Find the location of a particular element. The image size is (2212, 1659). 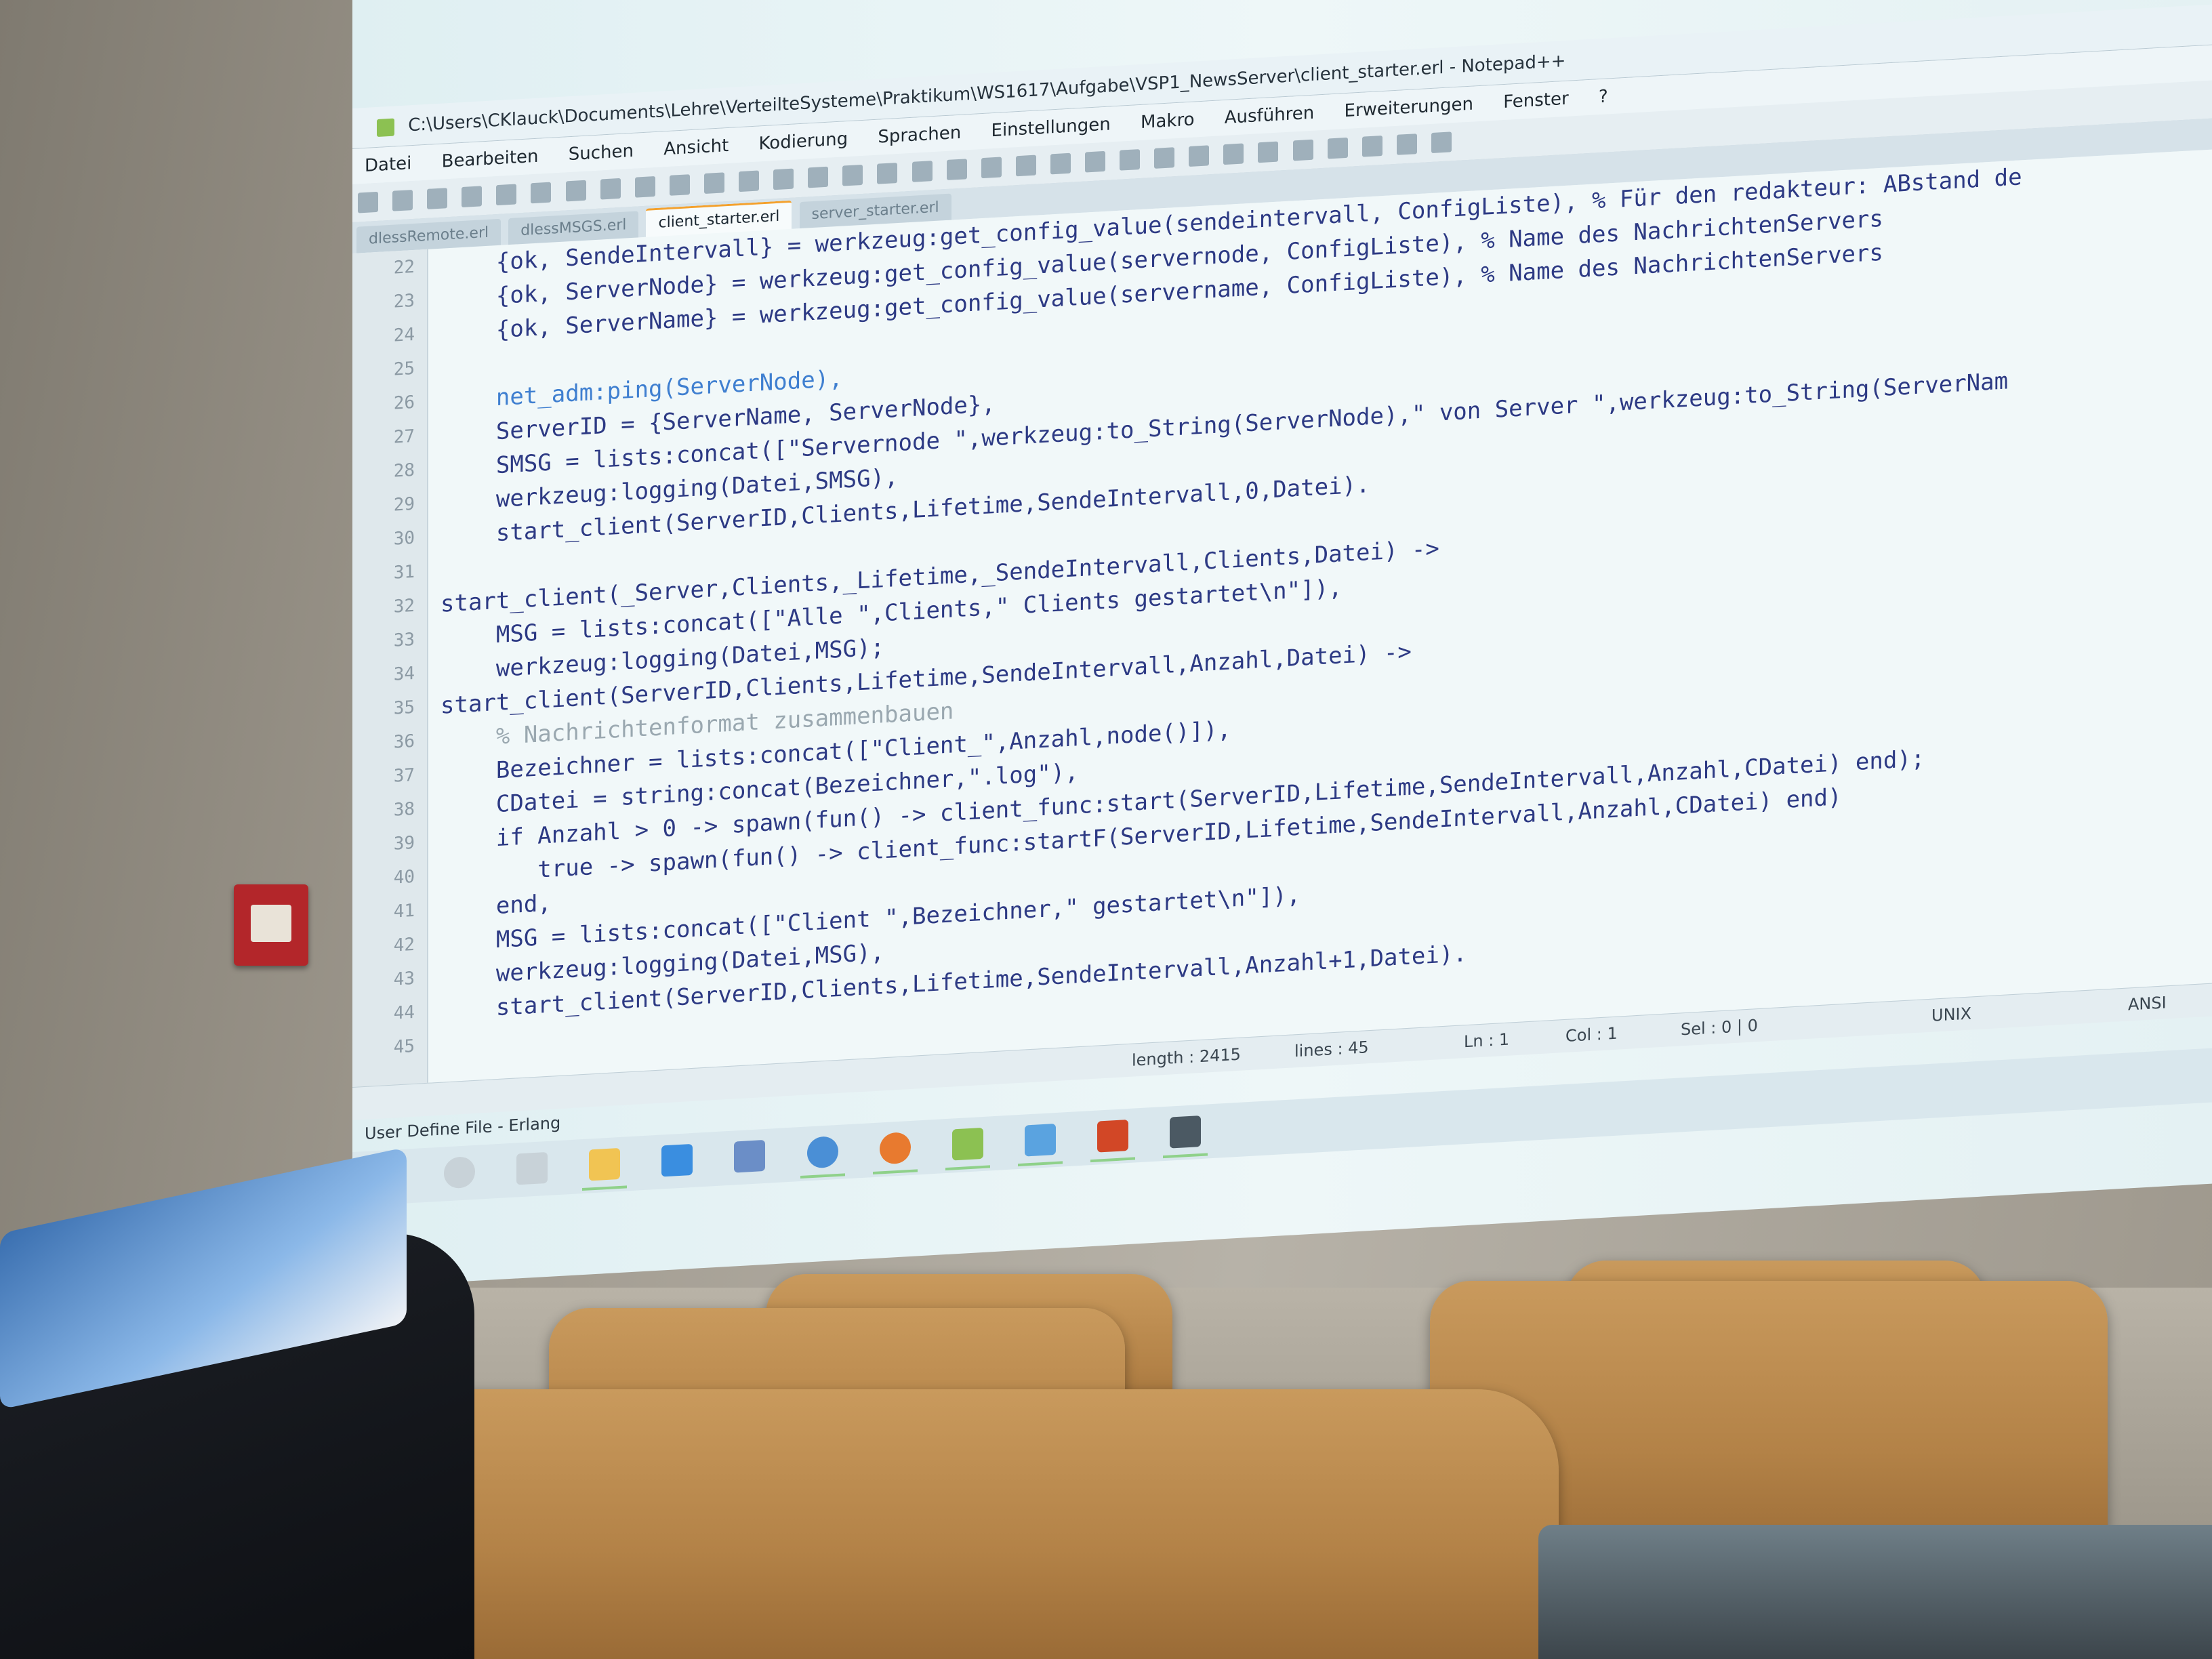

menu-ansicht: Ansicht is located at coordinates (696, 147).